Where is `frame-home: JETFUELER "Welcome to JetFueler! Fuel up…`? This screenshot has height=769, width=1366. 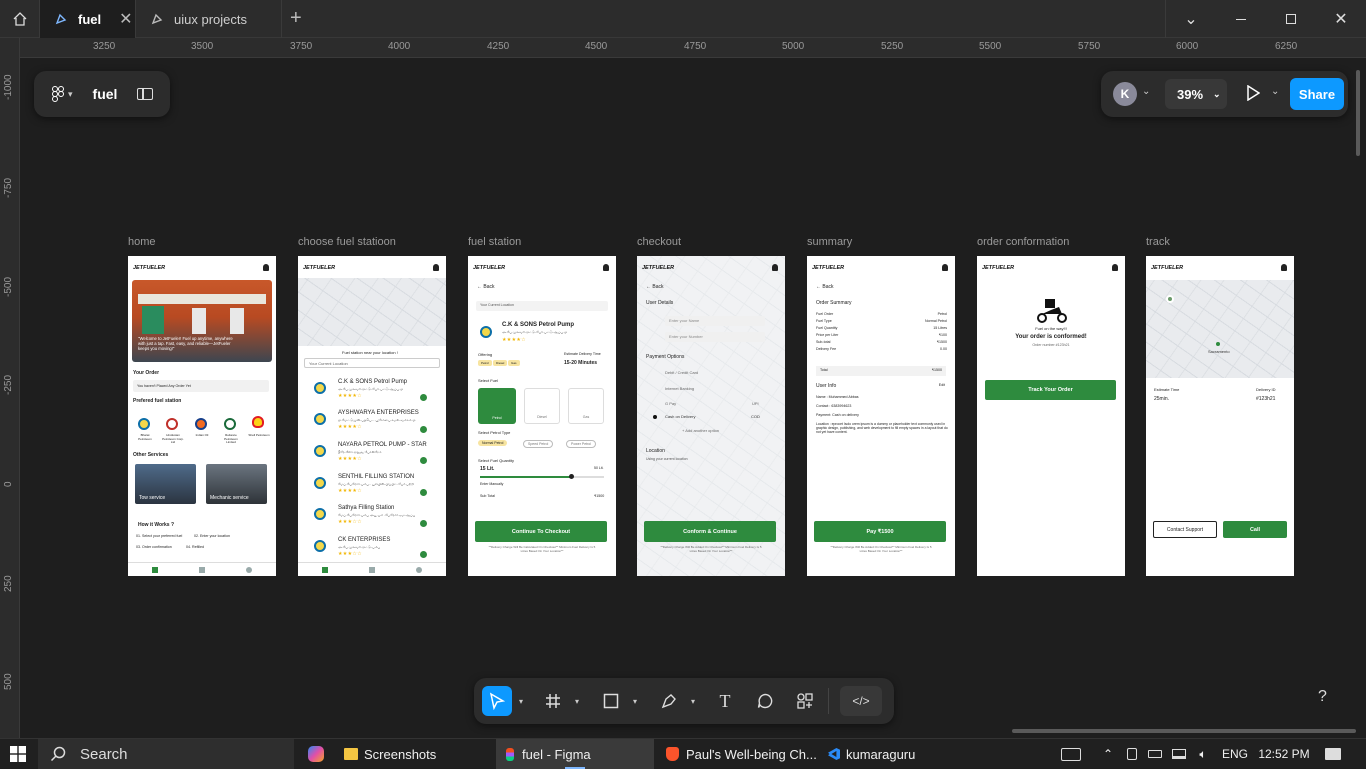
frame-home: JETFUELER "Welcome to JetFueler! Fuel up… is located at coordinates (202, 416).